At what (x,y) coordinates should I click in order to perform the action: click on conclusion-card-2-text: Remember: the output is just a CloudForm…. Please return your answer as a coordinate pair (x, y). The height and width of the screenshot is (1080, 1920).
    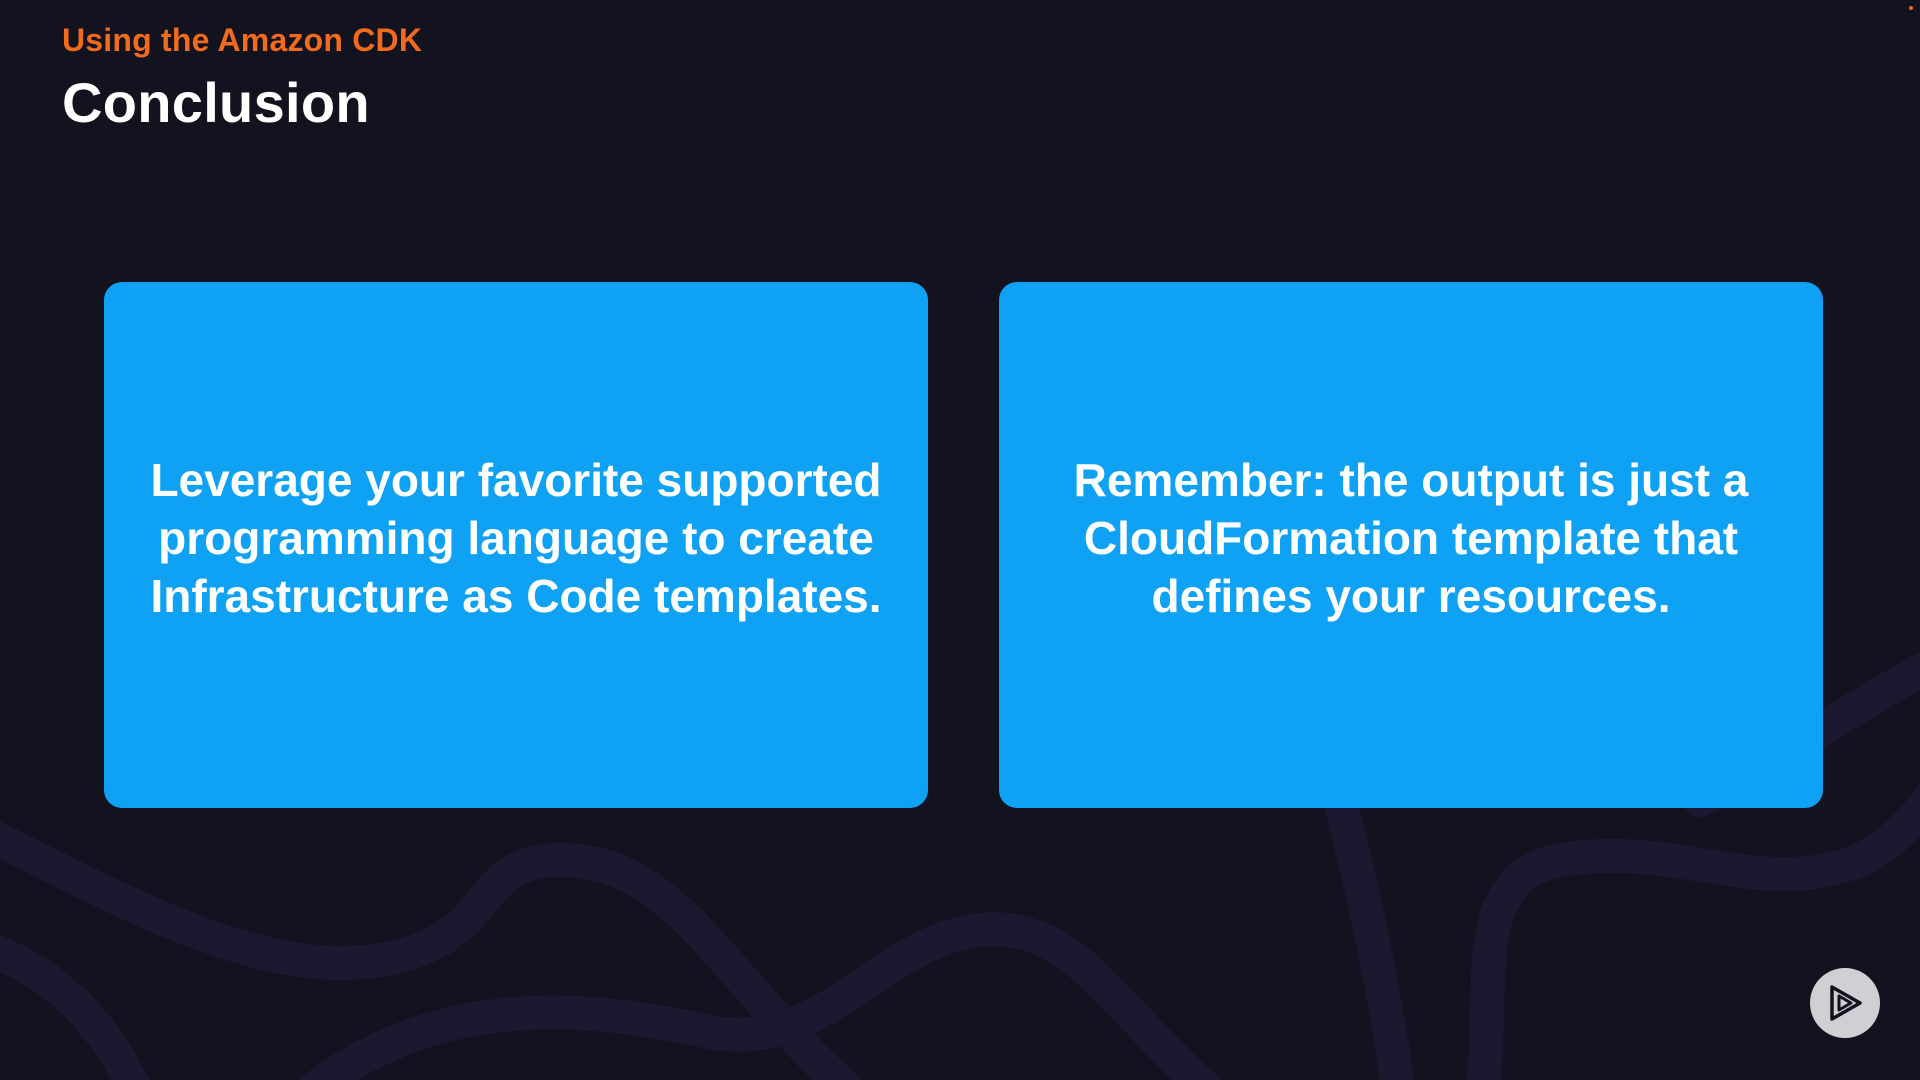
    Looking at the image, I should click on (1411, 538).